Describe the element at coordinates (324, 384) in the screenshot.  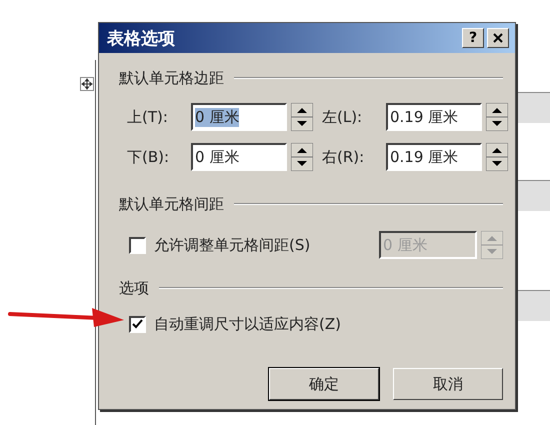
I see `ok-button: 确定` at that location.